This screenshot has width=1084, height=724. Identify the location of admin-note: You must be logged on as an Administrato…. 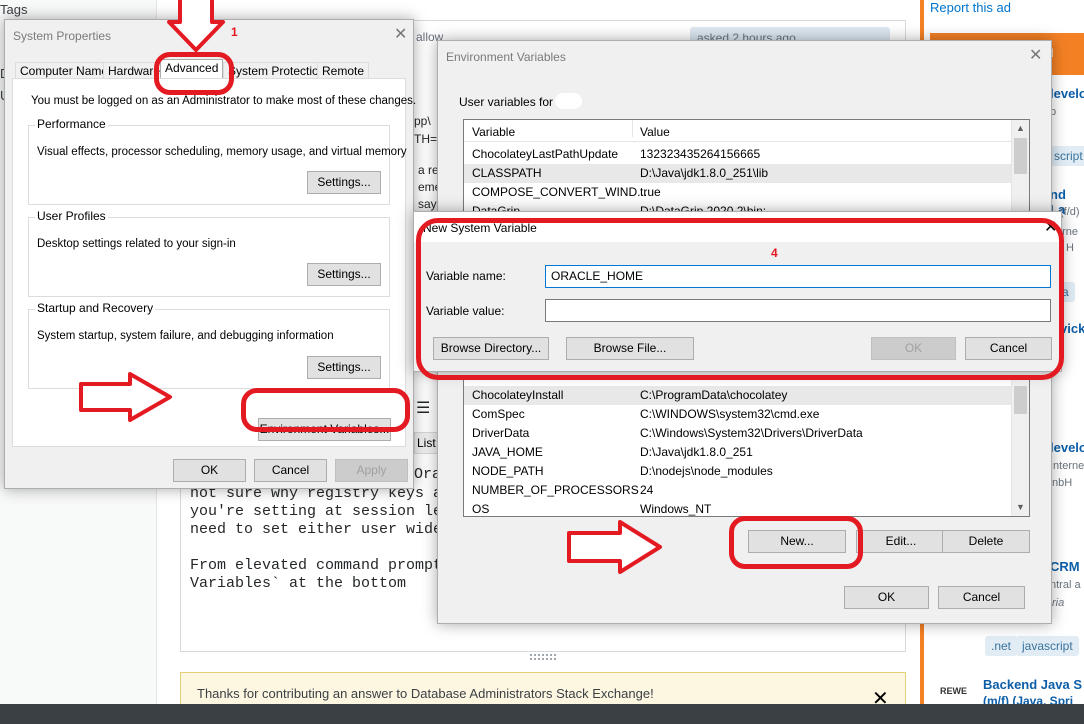
(224, 101).